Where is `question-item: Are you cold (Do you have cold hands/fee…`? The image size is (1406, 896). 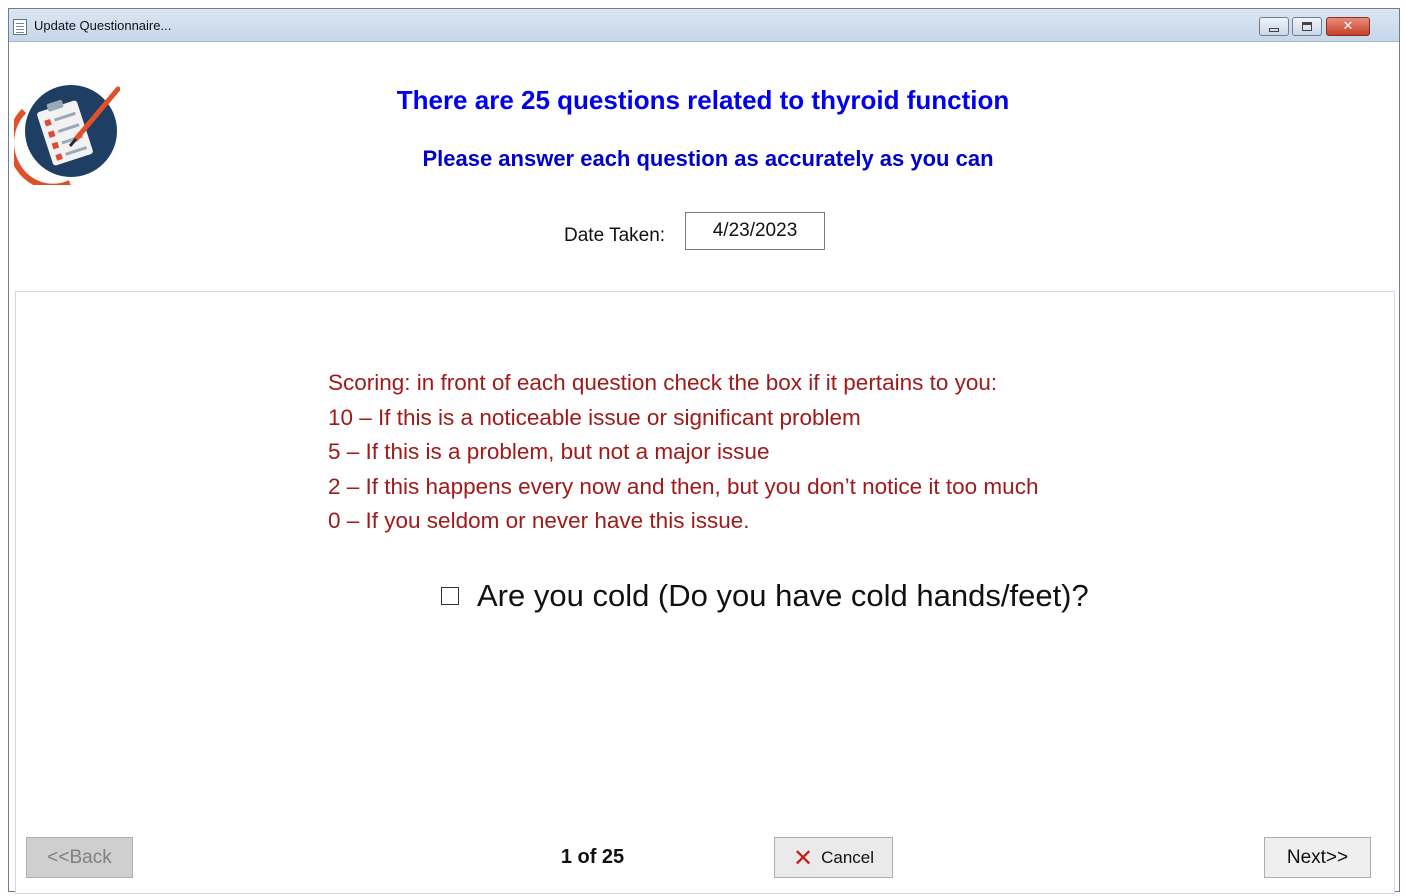
question-item: Are you cold (Do you have cold hands/fee… is located at coordinates (765, 596).